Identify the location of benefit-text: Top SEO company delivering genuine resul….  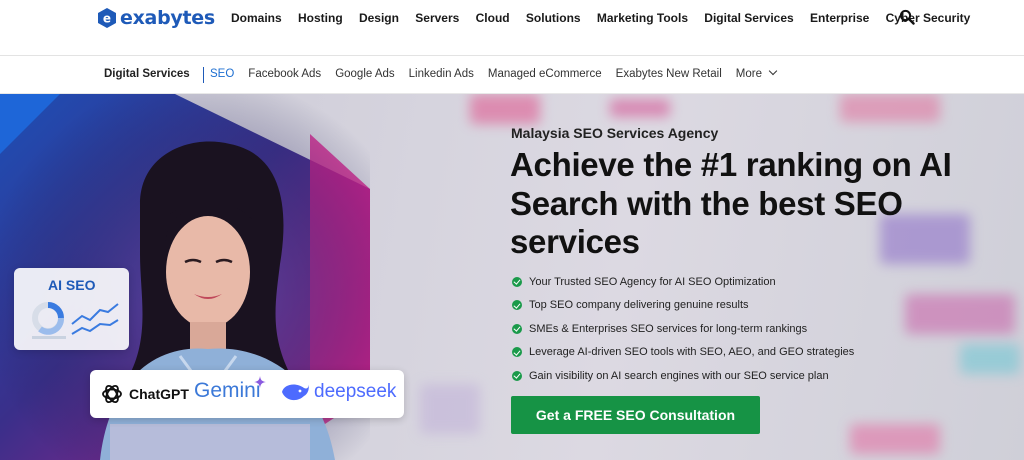
(639, 305).